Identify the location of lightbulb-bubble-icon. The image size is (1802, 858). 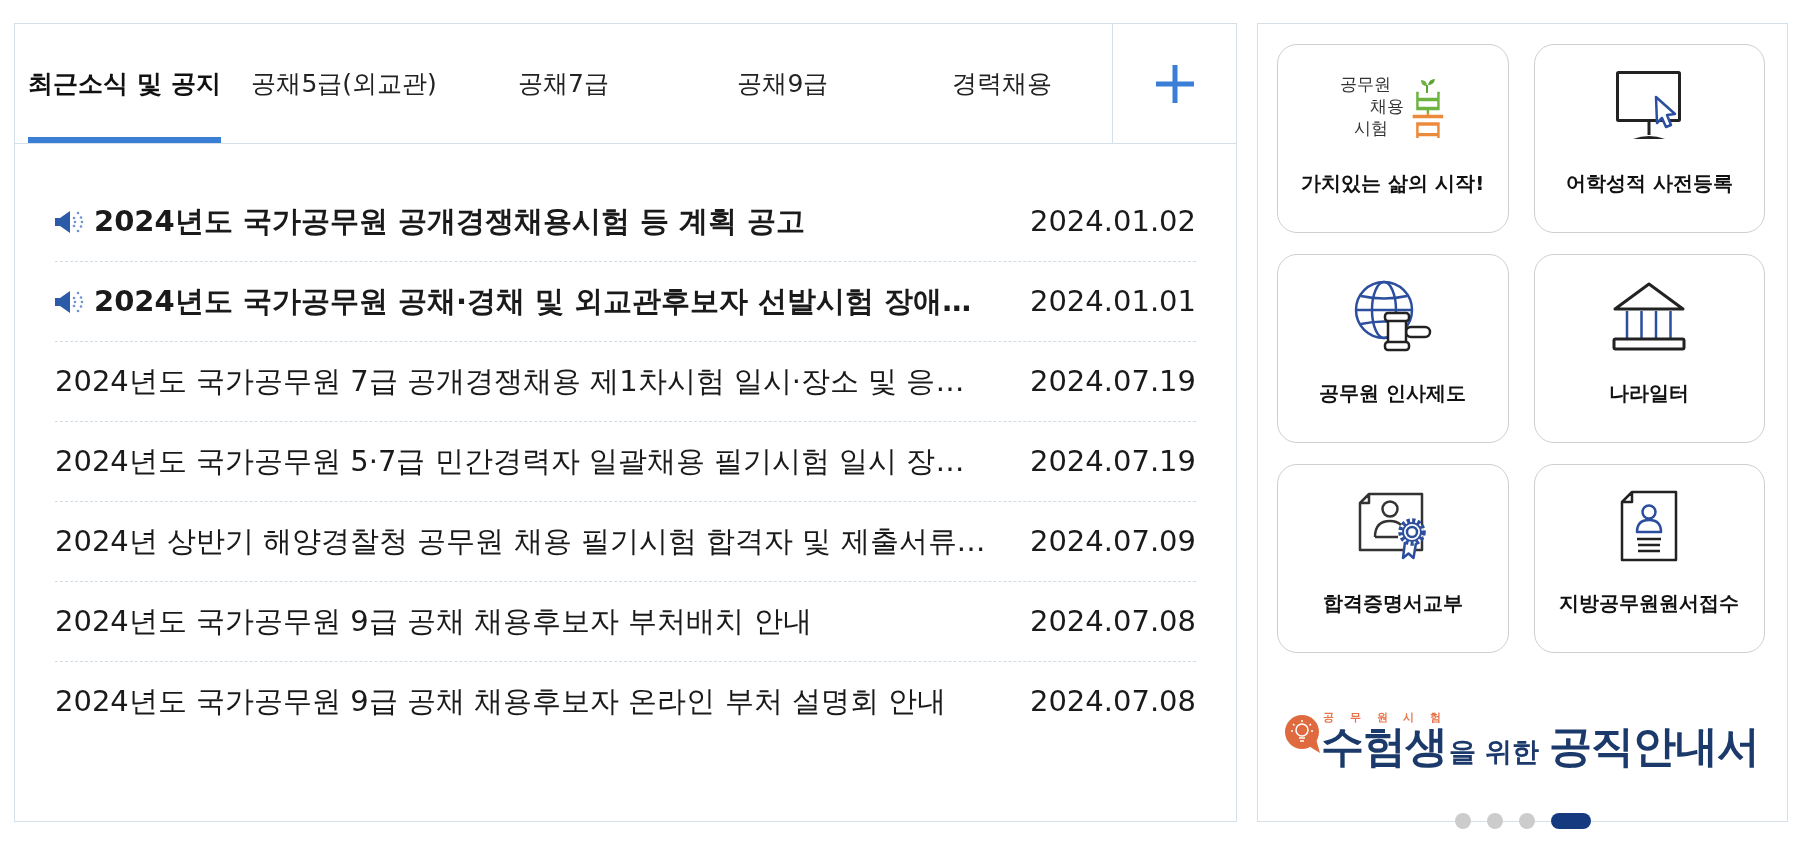
(1303, 734).